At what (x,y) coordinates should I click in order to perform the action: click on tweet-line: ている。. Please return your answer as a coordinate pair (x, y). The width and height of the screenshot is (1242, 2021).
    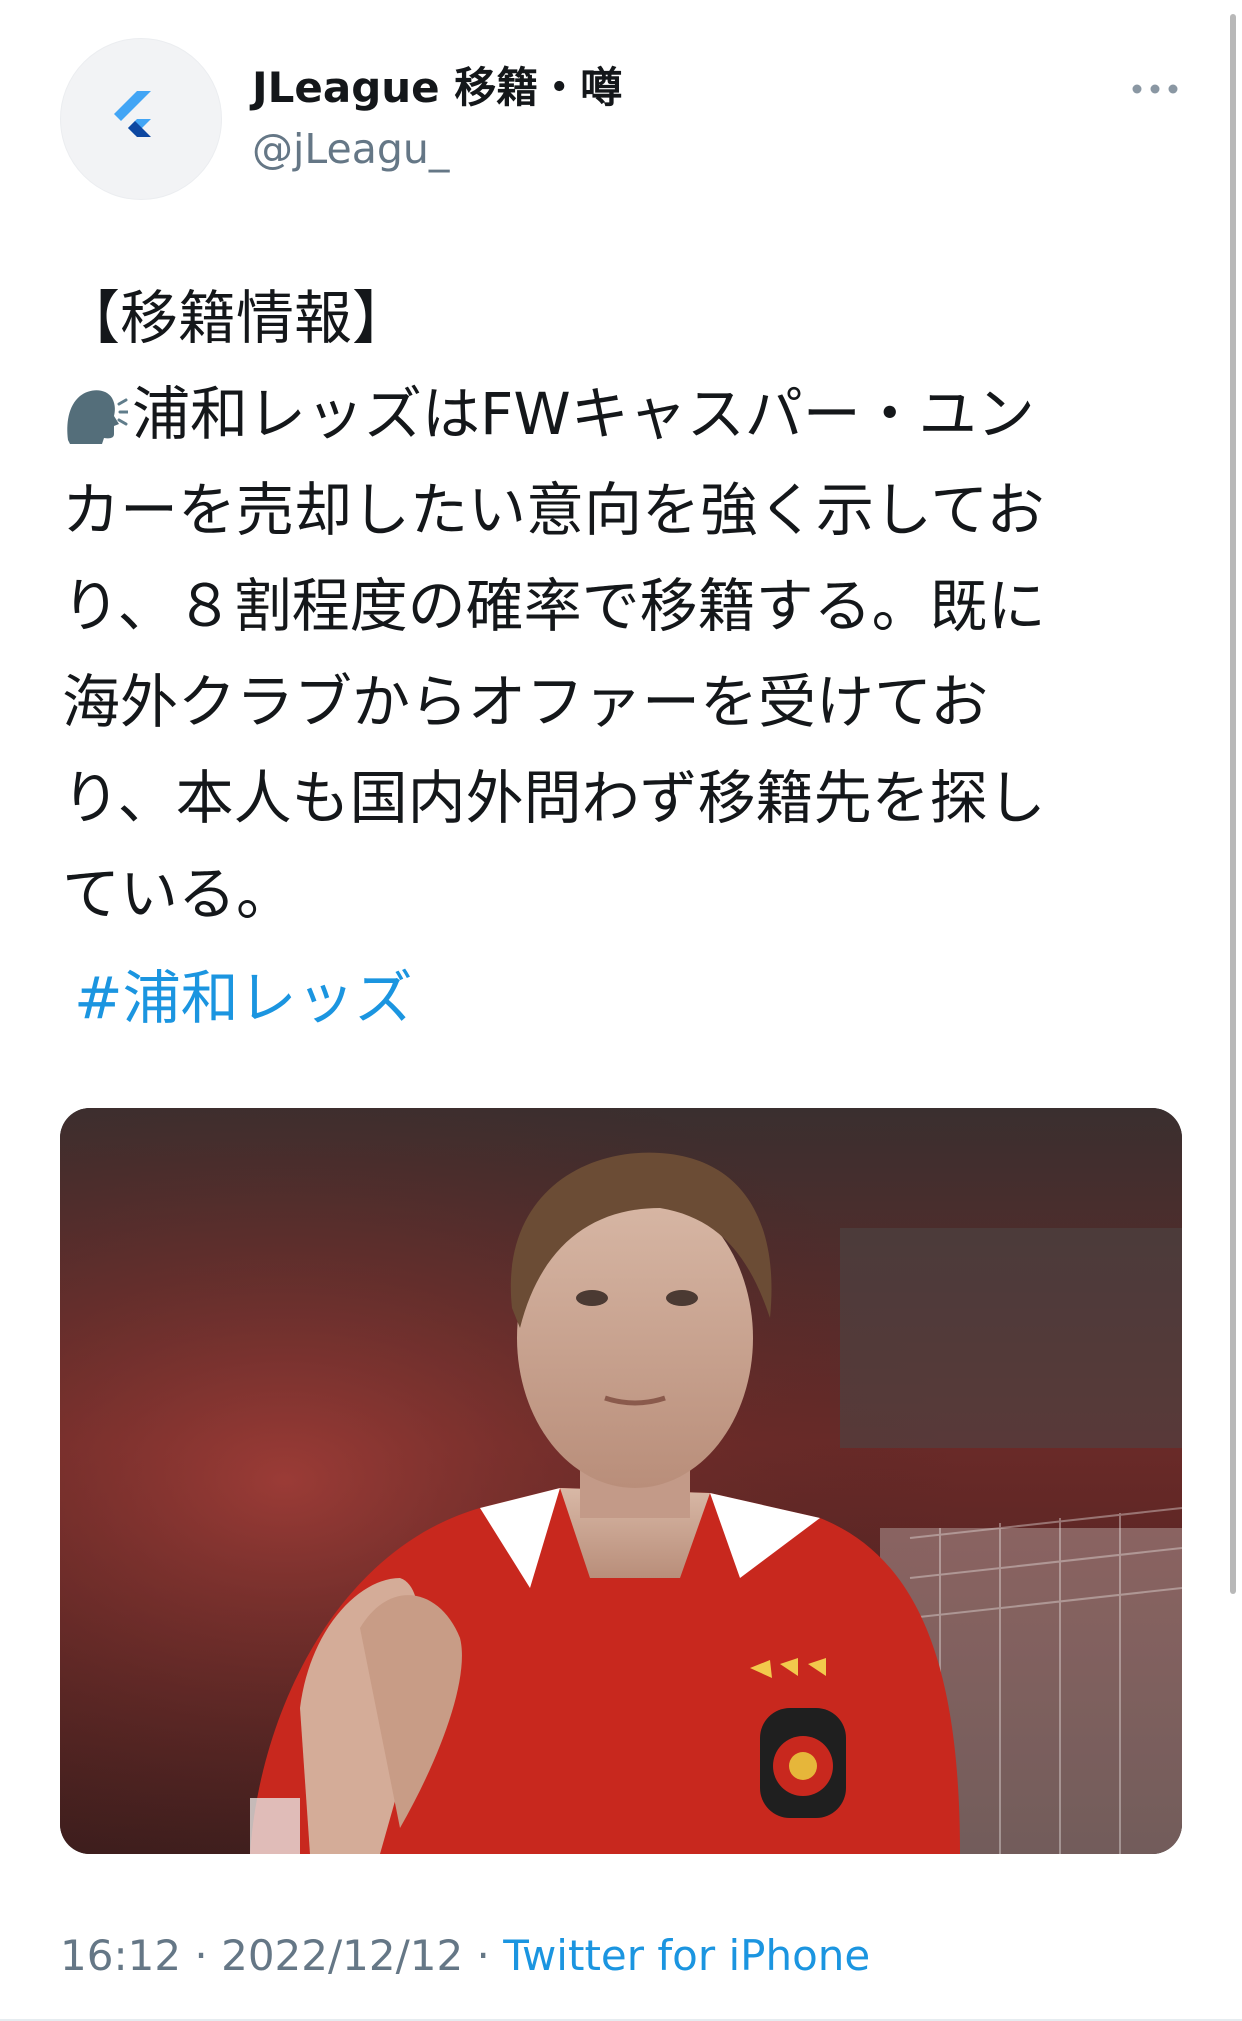
    Looking at the image, I should click on (178, 894).